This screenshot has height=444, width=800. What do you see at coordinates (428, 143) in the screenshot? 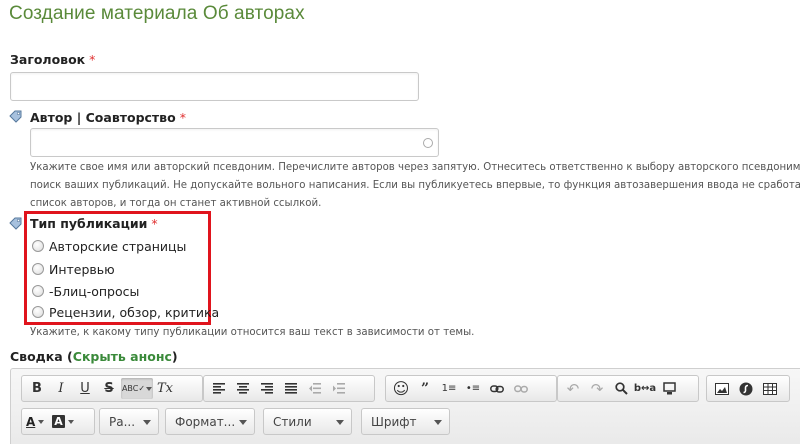
I see `autocomplete-throbber-icon` at bounding box center [428, 143].